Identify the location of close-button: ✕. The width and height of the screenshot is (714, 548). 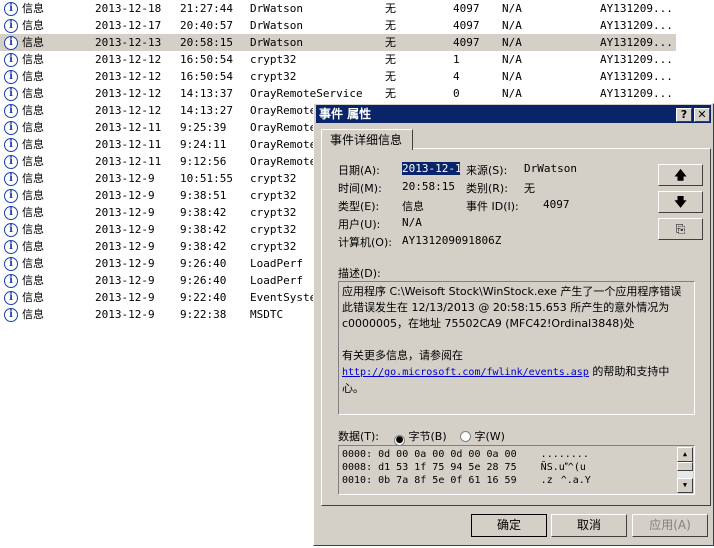
(702, 115).